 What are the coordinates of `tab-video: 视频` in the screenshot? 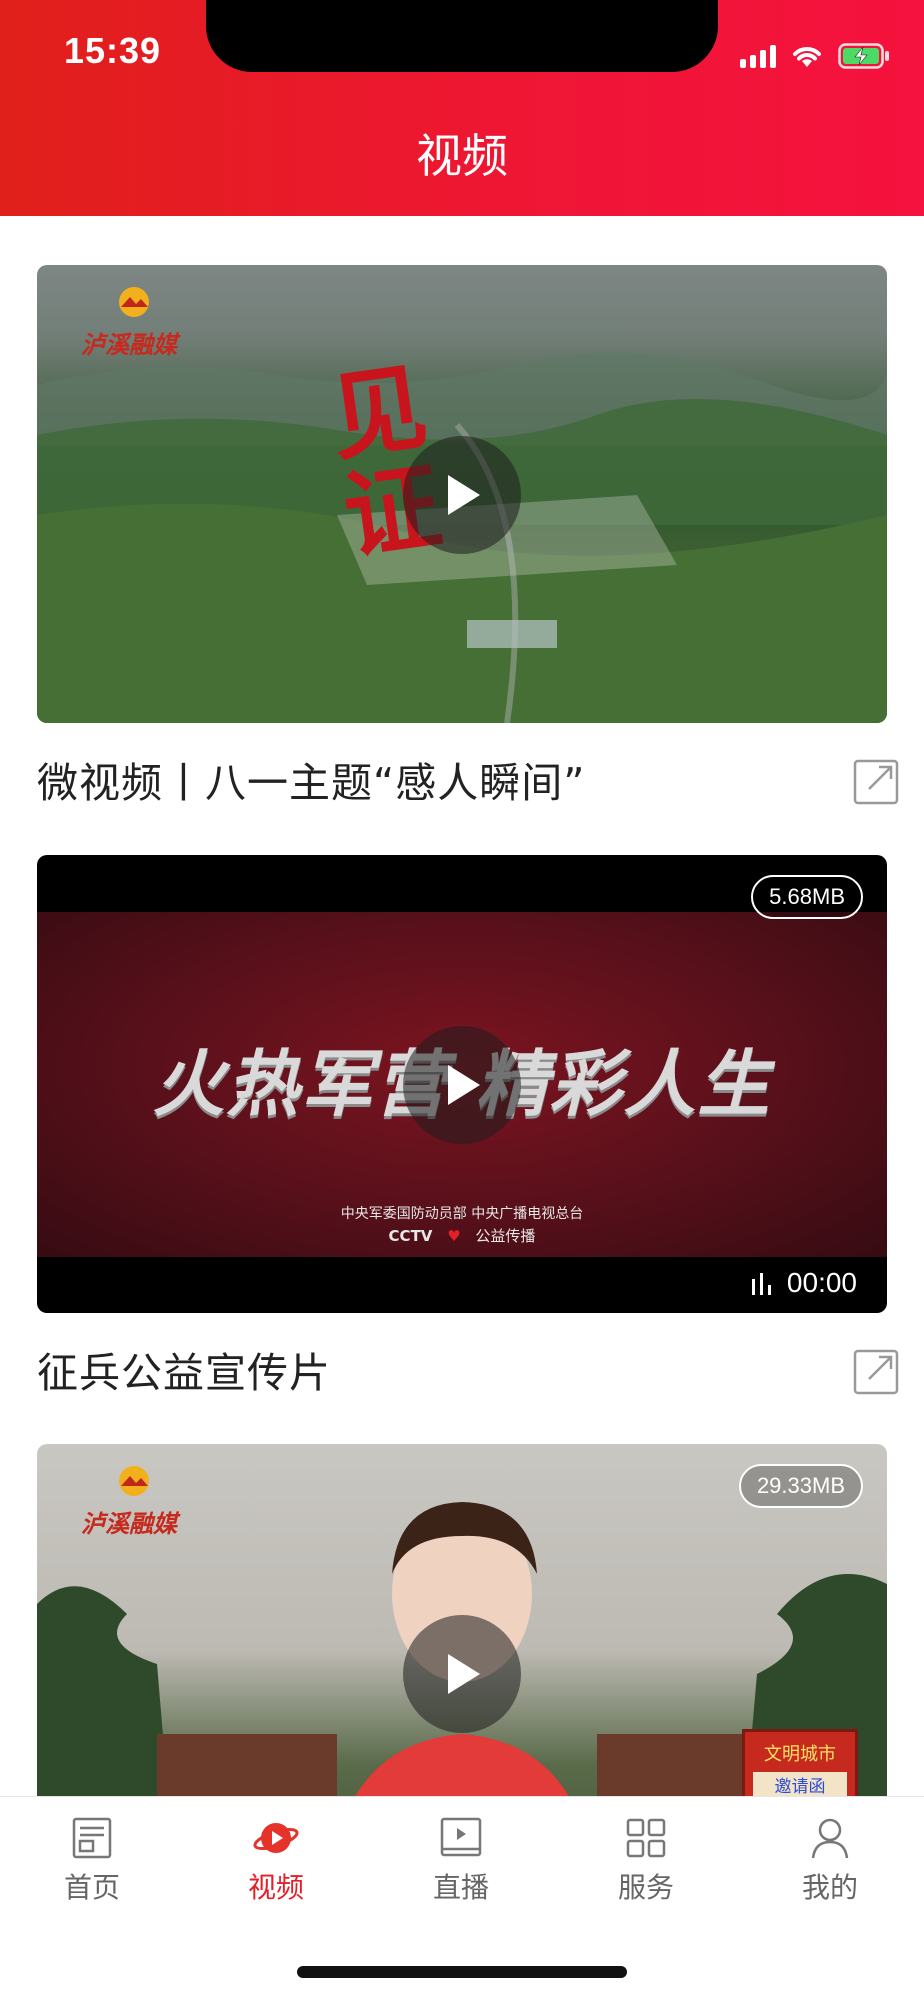 It's located at (276, 1860).